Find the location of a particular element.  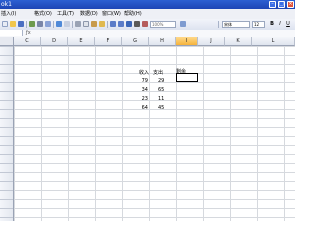

menu-tools: 工具(T) is located at coordinates (65, 14).